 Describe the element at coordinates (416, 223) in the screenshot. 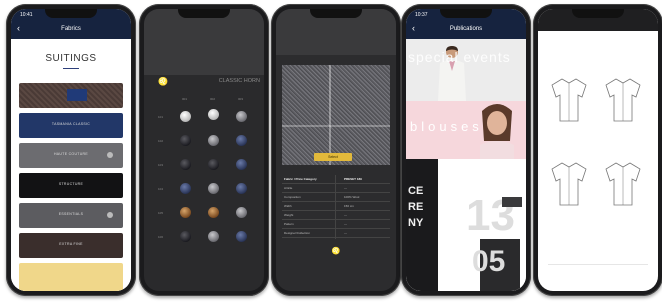

I see `magazine-headline: NY` at that location.